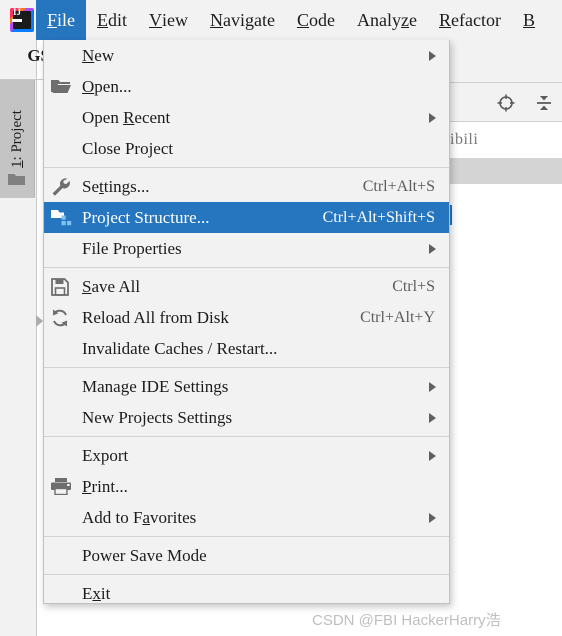 This screenshot has height=636, width=562. Describe the element at coordinates (139, 517) in the screenshot. I see `menu-item-label: Add to Favorites` at that location.